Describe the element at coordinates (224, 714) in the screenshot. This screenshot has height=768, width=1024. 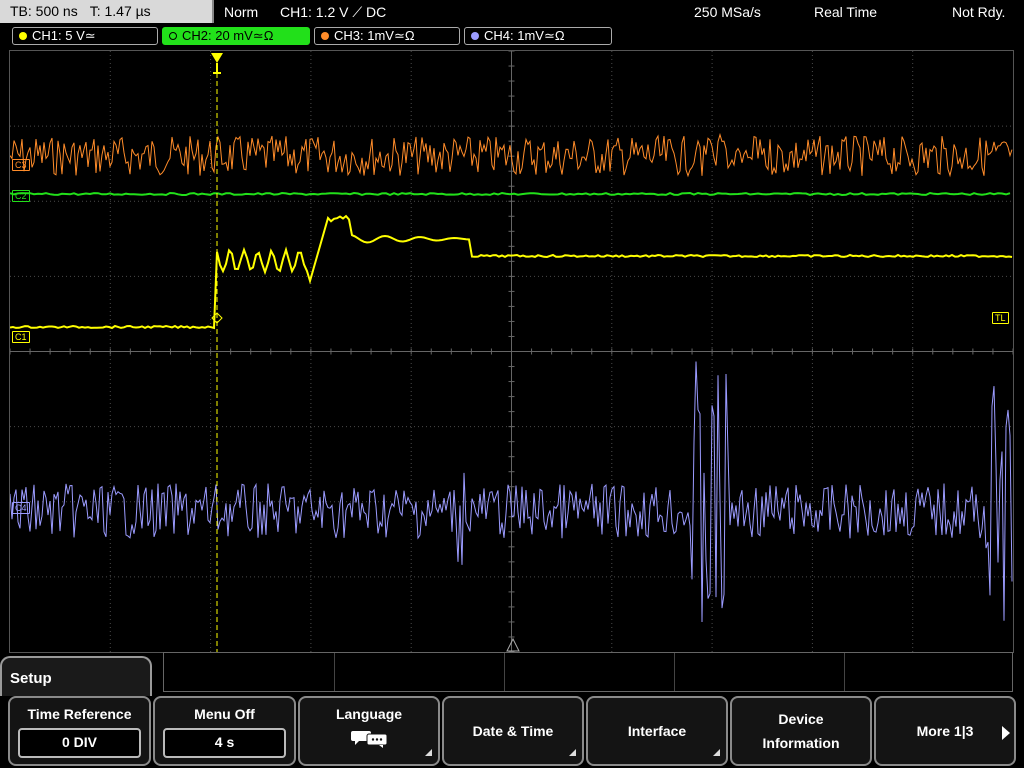
I see `menu-off-label: Menu Off` at that location.